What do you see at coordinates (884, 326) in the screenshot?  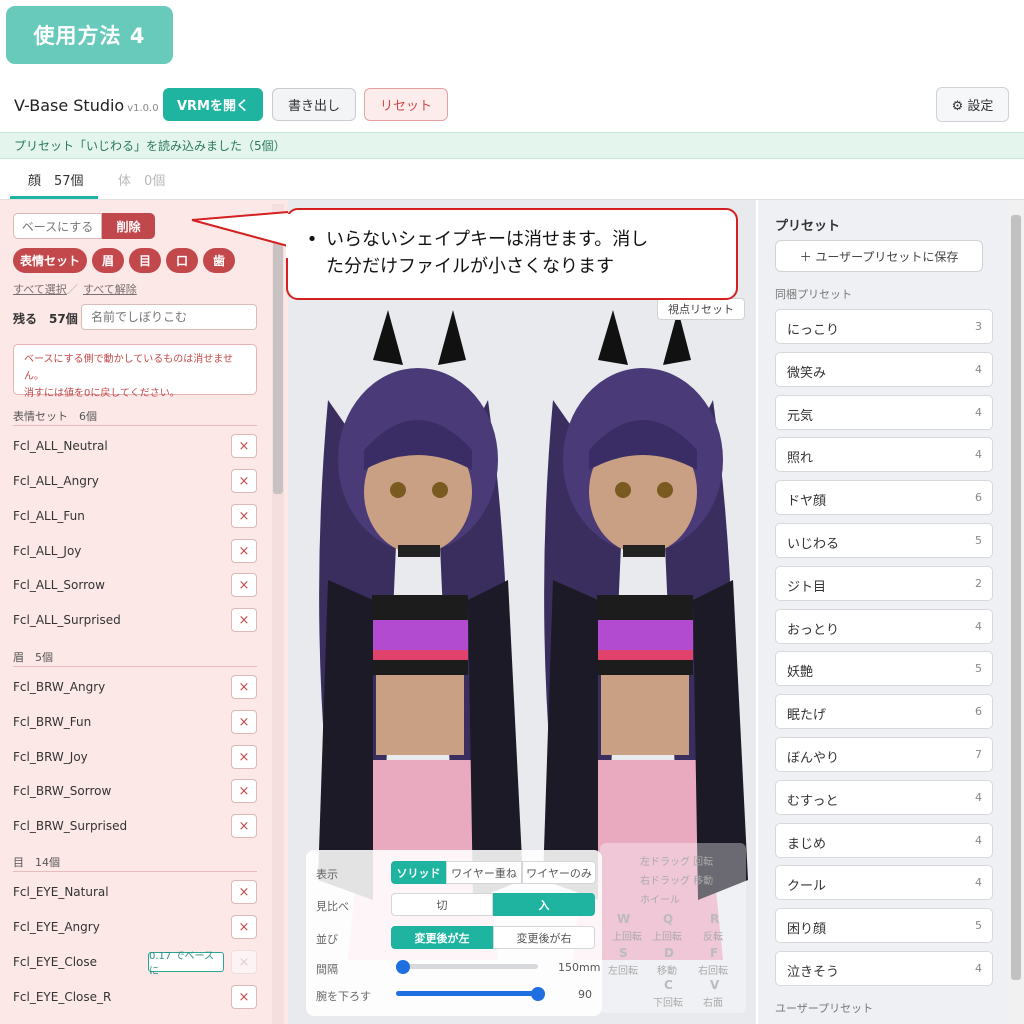 I see `preset-item: にっこり 3` at bounding box center [884, 326].